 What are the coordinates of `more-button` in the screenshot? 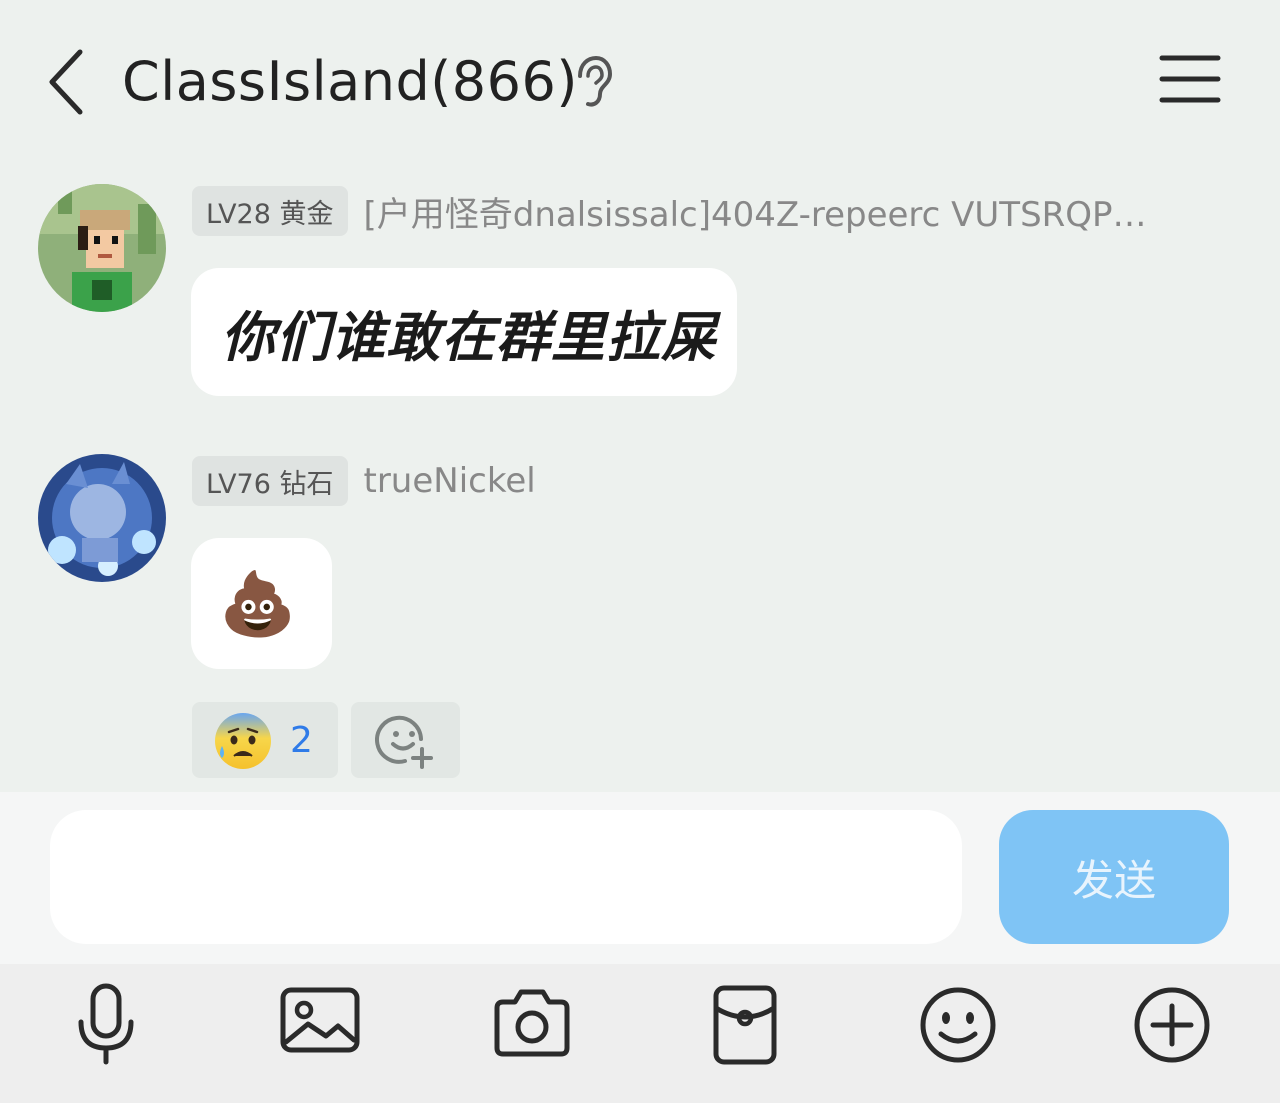 It's located at (1172, 1025).